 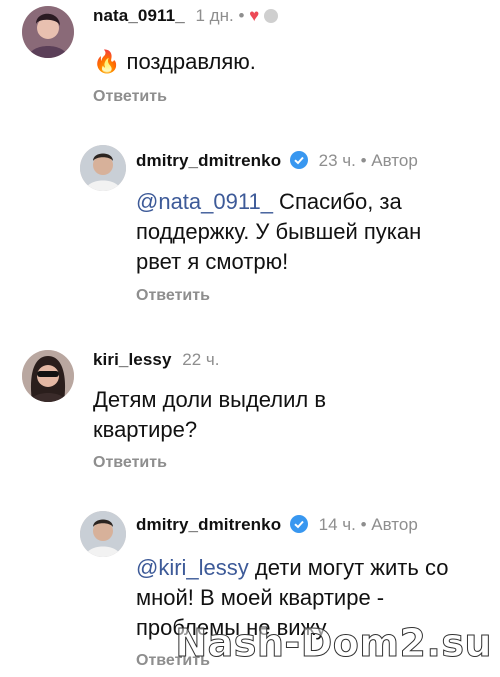 I want to click on comment-header: dmitry_dmitrenko 14 ч. • Автор, so click(x=277, y=525).